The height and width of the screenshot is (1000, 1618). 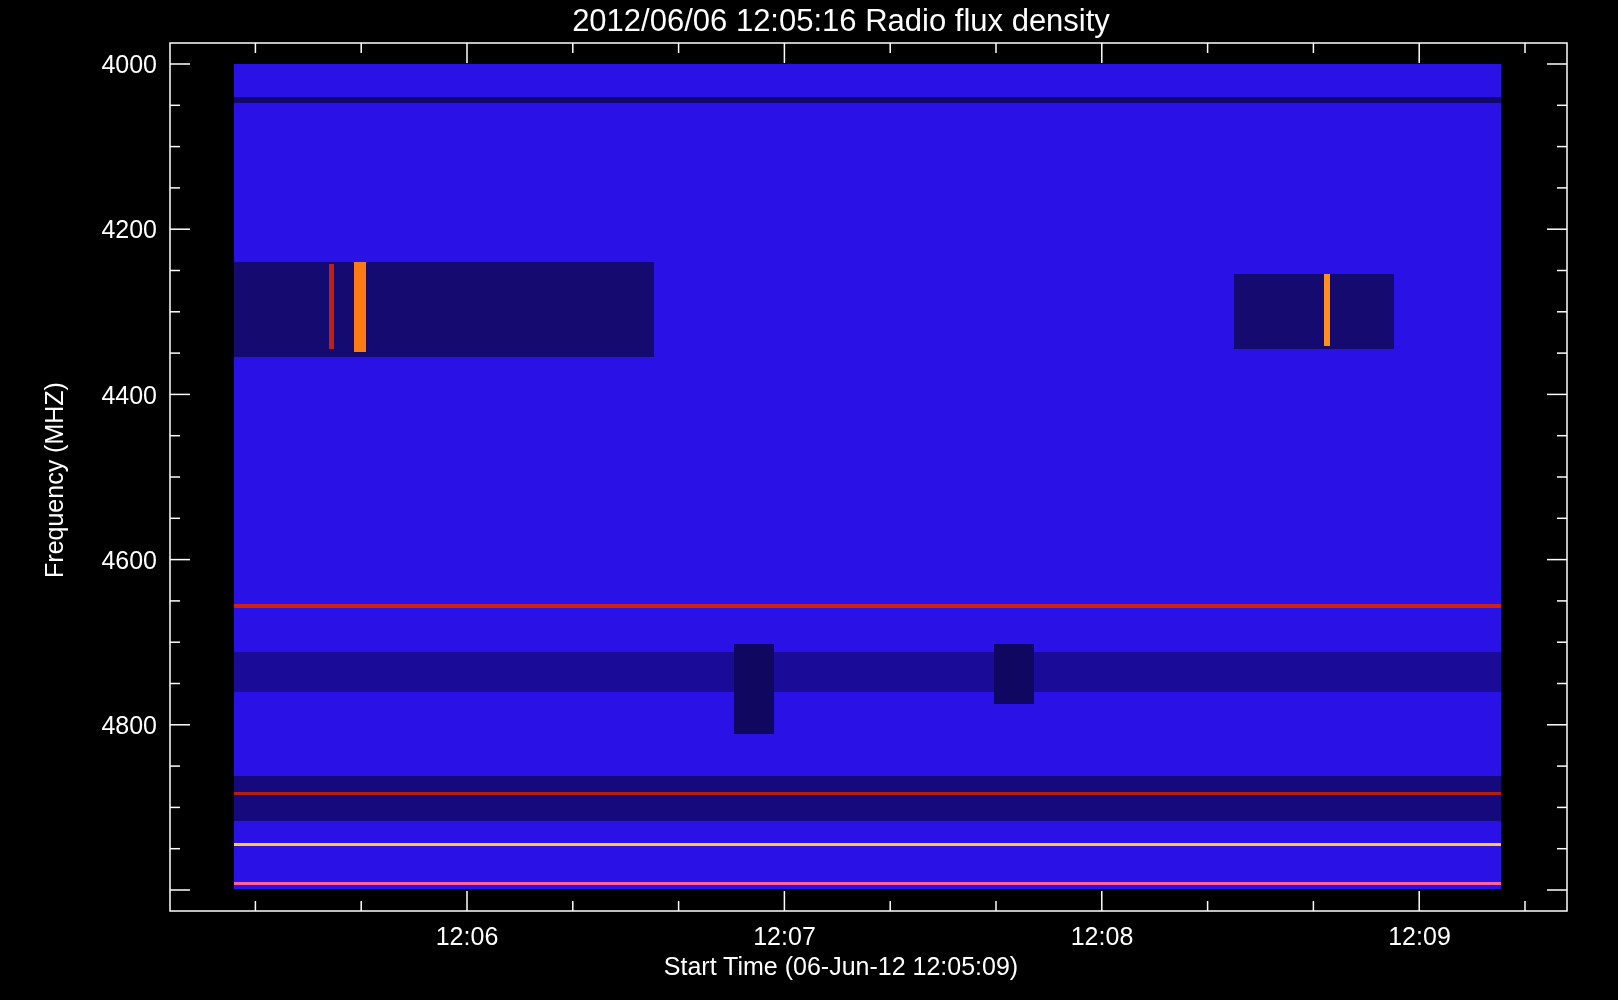 I want to click on axis-tick-label: 4000, so click(x=129, y=64).